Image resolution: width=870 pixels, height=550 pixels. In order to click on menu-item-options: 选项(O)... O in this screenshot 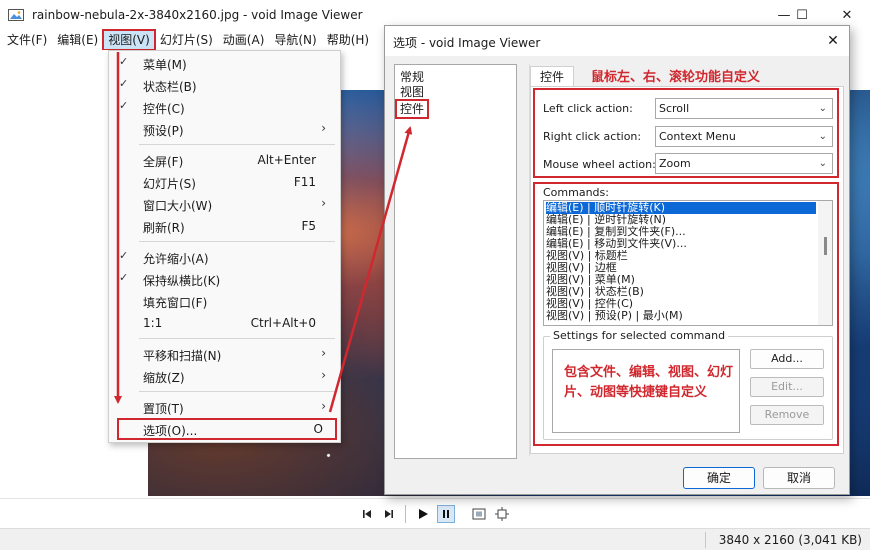, I will do `click(227, 429)`.